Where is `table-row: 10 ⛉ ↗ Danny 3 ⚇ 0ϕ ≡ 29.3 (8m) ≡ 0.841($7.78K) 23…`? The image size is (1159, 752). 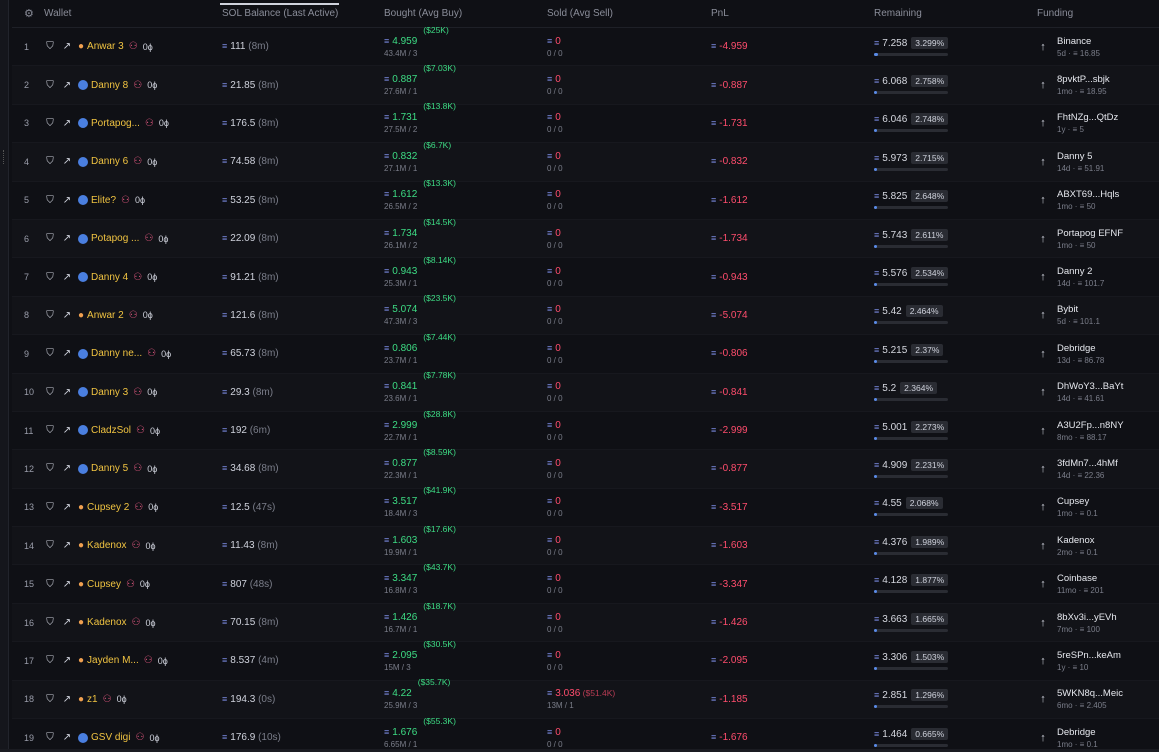
table-row: 10 ⛉ ↗ Danny 3 ⚇ 0ϕ ≡ 29.3 (8m) ≡ 0.841($7.78K) 23… is located at coordinates (585, 391).